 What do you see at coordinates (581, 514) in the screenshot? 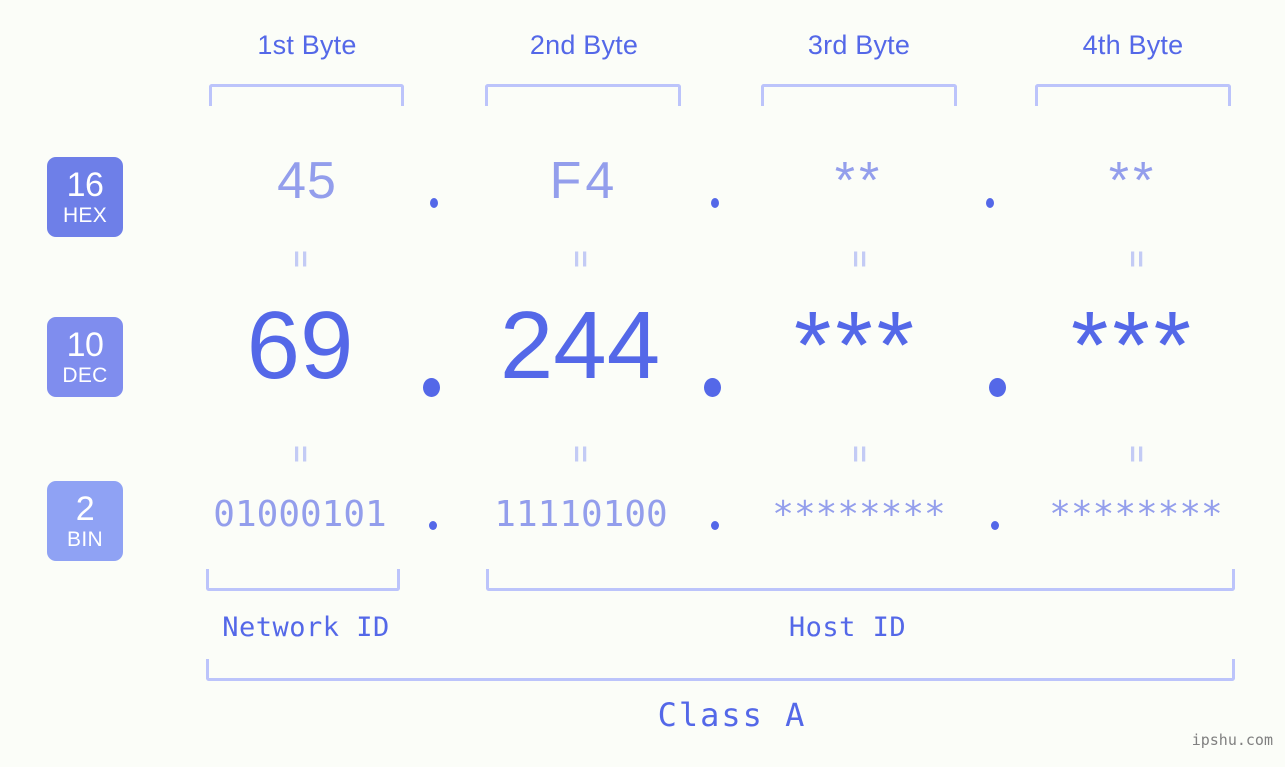
I see `bin-byte-2: 11110100` at bounding box center [581, 514].